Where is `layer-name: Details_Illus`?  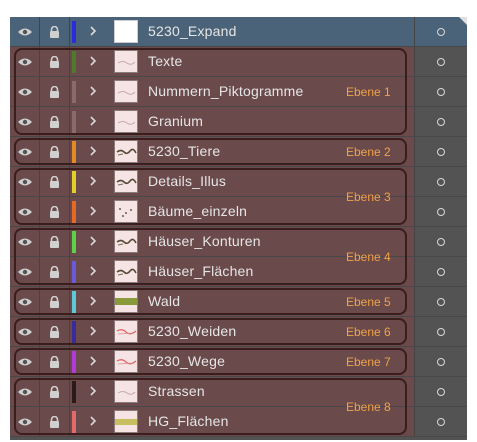 layer-name: Details_Illus is located at coordinates (187, 181).